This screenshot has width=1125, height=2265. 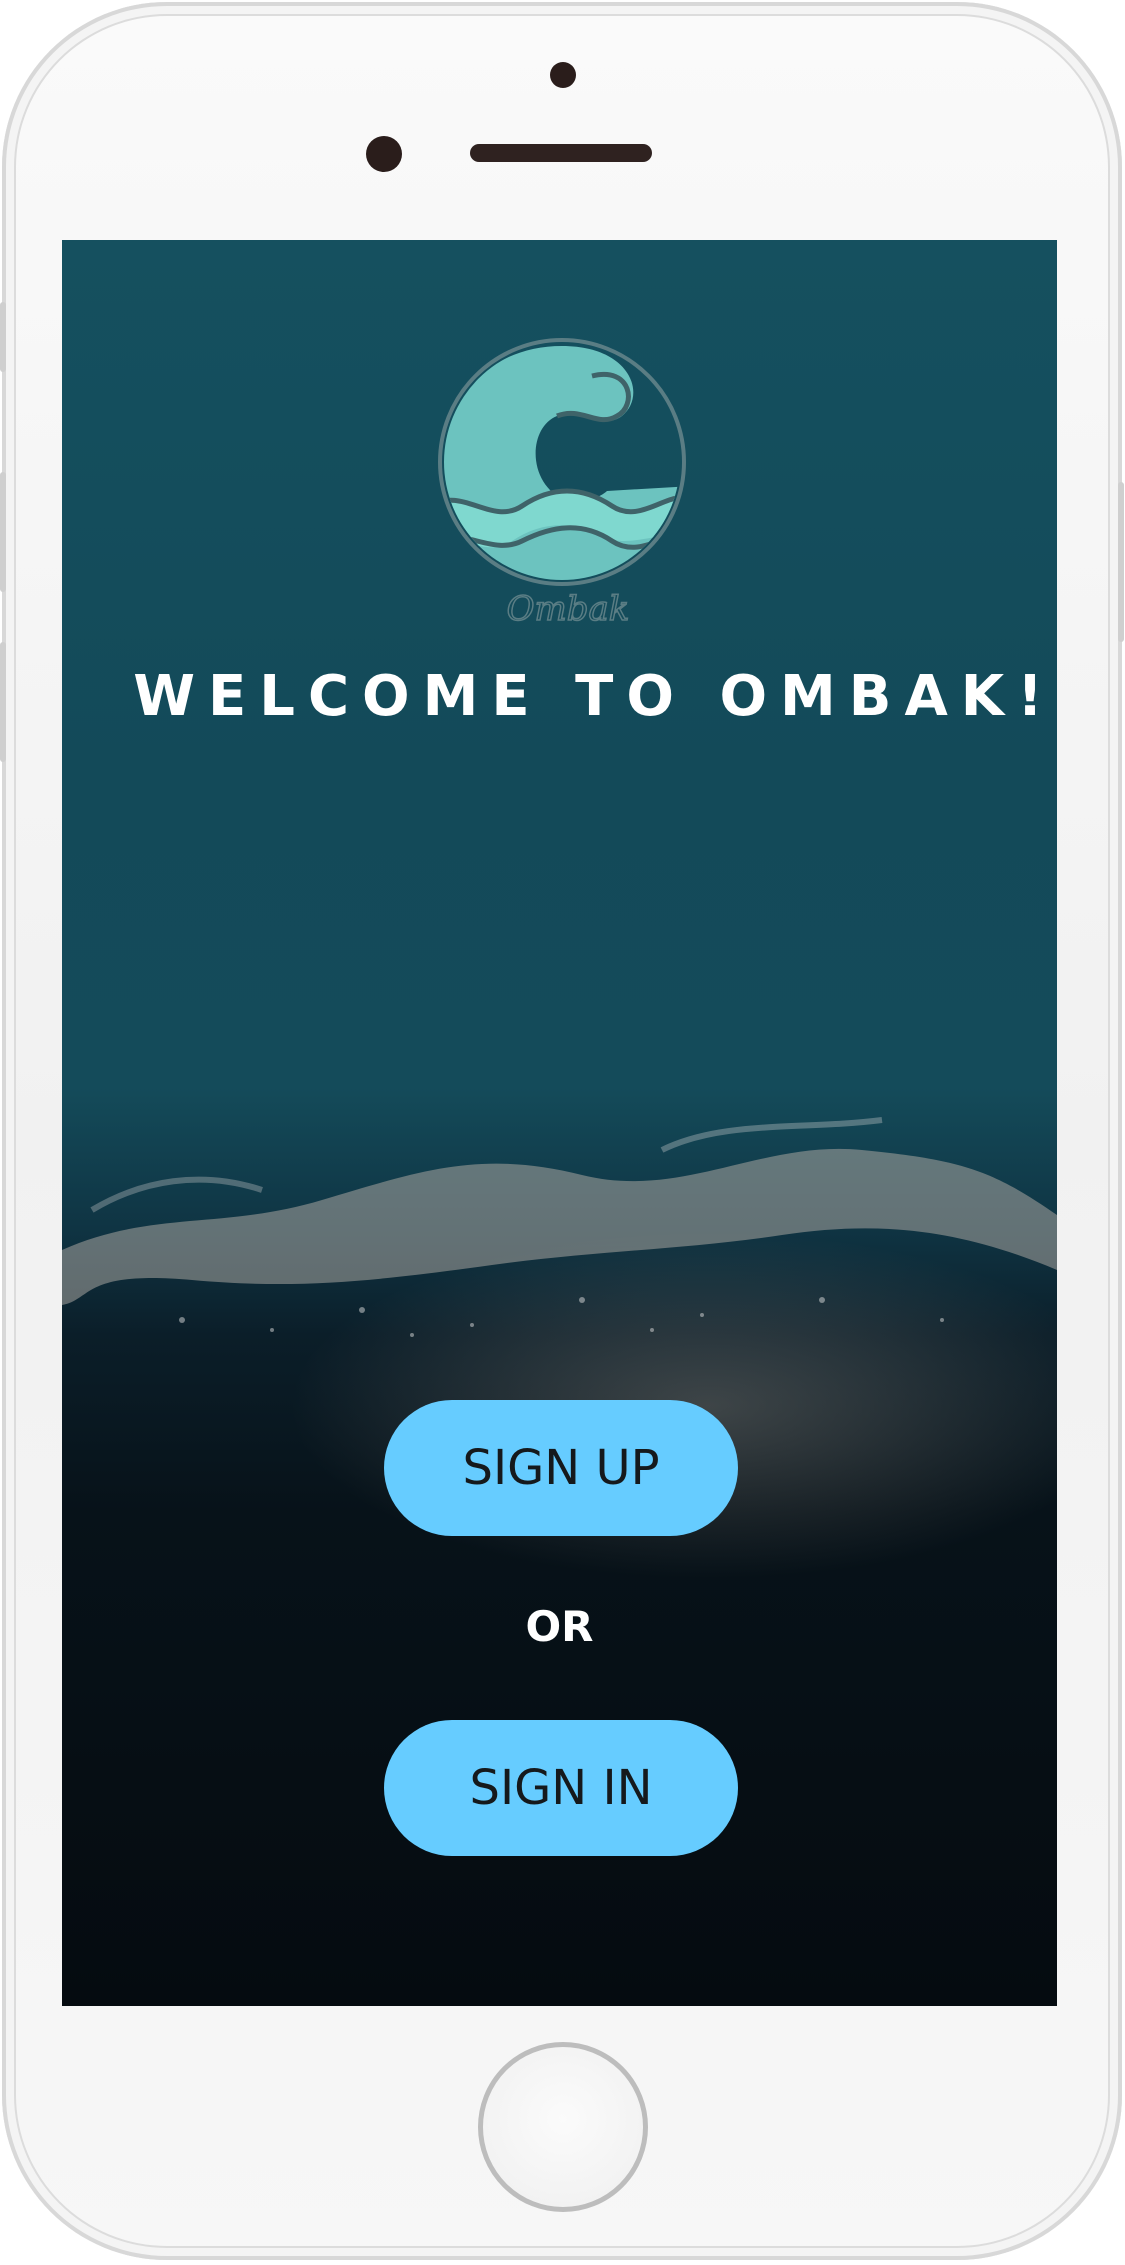 I want to click on proximity-sensor, so click(x=563, y=75).